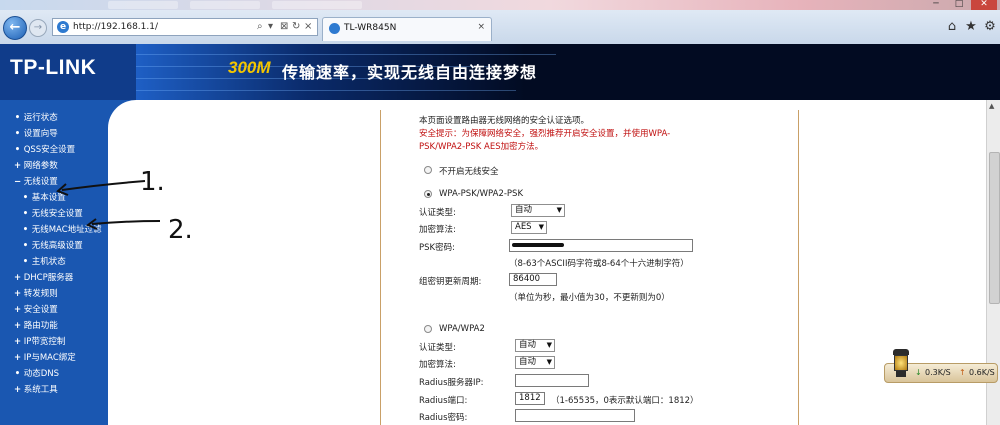 The height and width of the screenshot is (425, 1000). Describe the element at coordinates (971, 27) in the screenshot. I see `favorites-icon: ★` at that location.